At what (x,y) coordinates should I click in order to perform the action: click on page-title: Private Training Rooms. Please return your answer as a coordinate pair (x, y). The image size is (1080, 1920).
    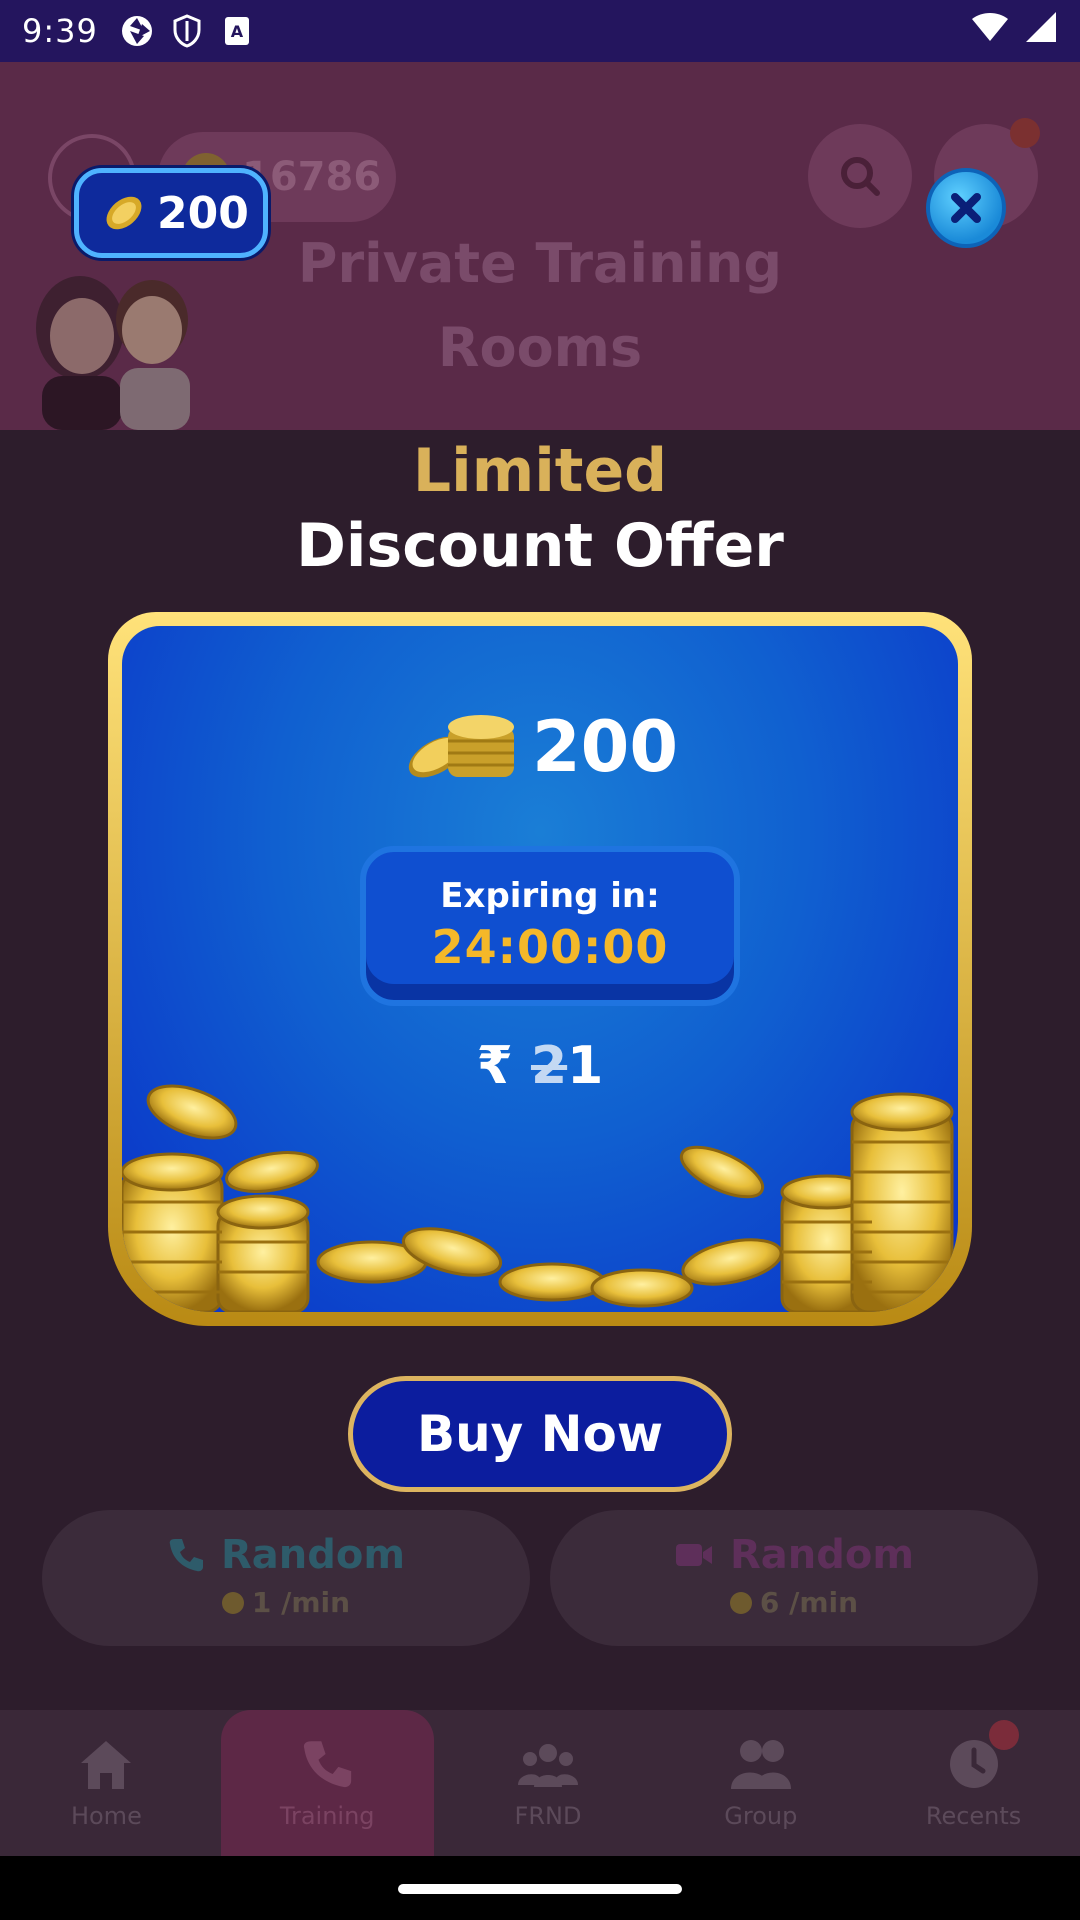
    Looking at the image, I should click on (540, 305).